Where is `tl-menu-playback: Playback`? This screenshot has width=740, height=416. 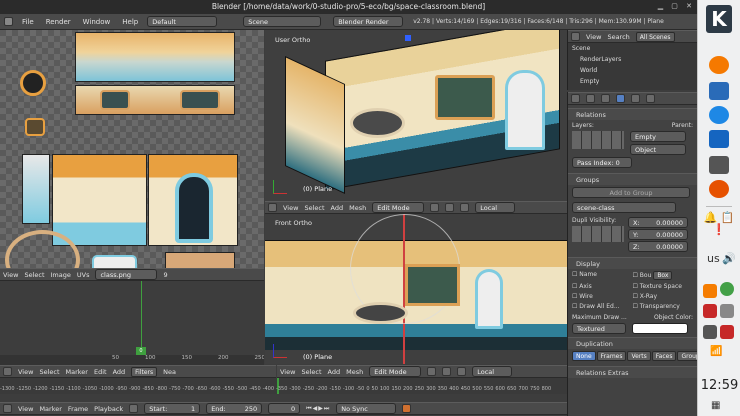 tl-menu-playback: Playback is located at coordinates (108, 409).